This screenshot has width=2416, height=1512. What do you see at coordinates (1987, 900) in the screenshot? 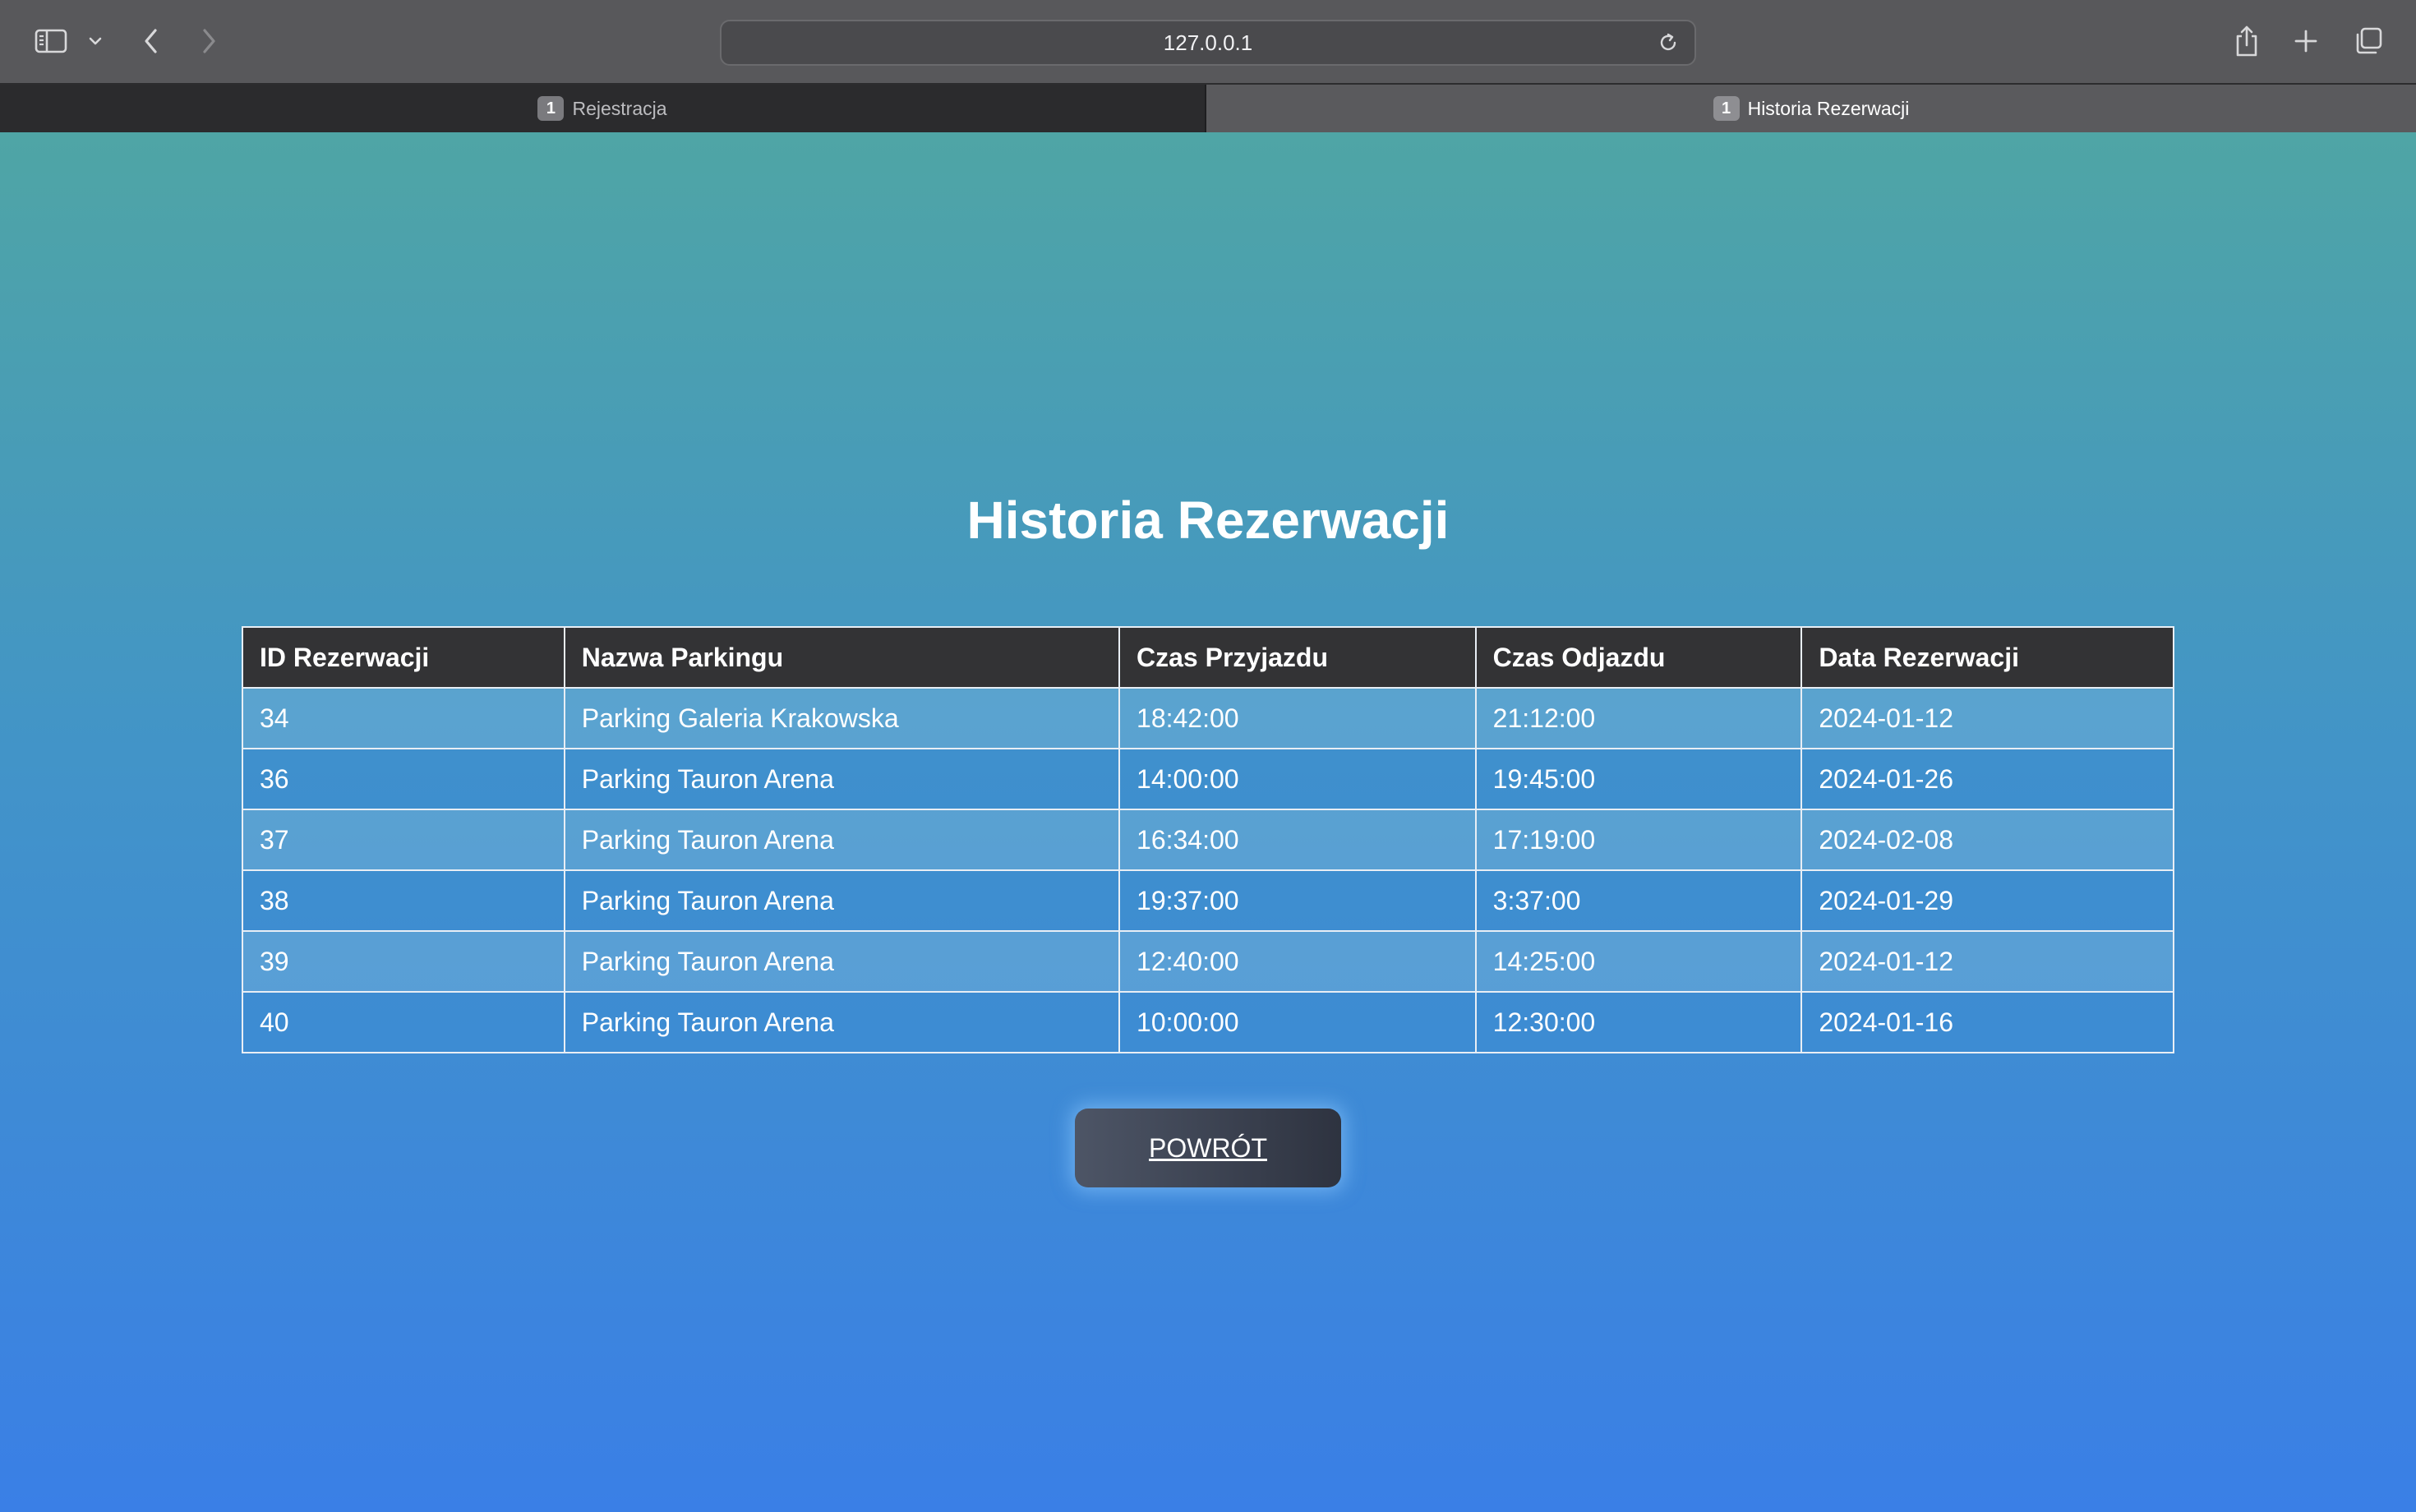
I see `table-cell: 2024-01-29` at bounding box center [1987, 900].